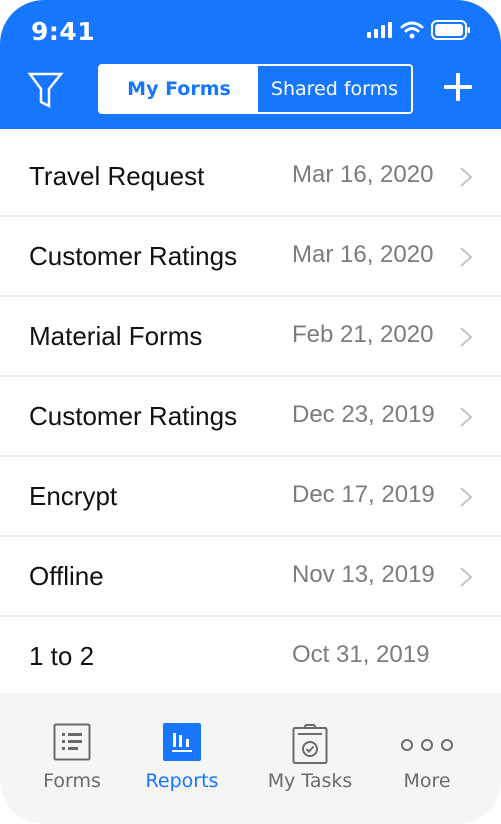 This screenshot has height=824, width=501. I want to click on segment-my-forms: My Forms, so click(179, 89).